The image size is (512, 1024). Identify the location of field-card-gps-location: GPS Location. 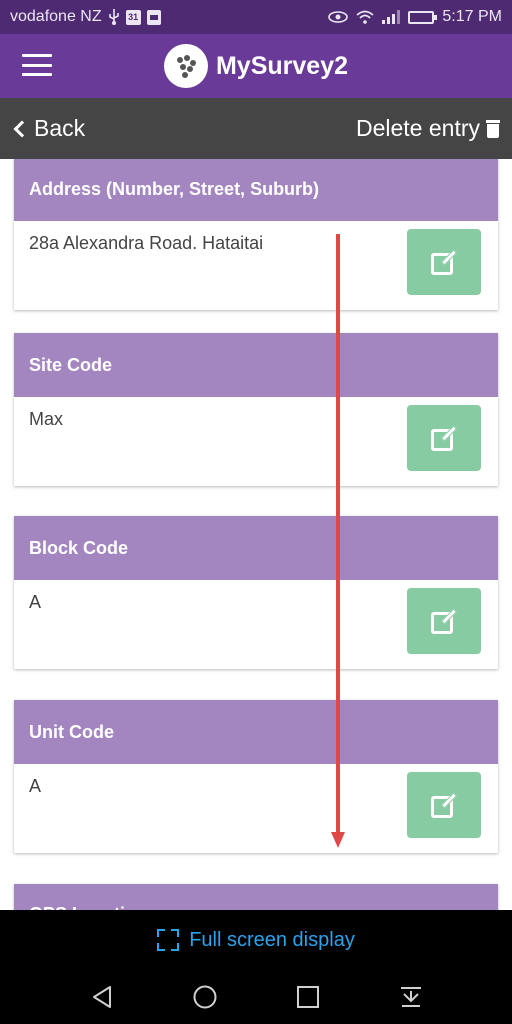
(256, 897).